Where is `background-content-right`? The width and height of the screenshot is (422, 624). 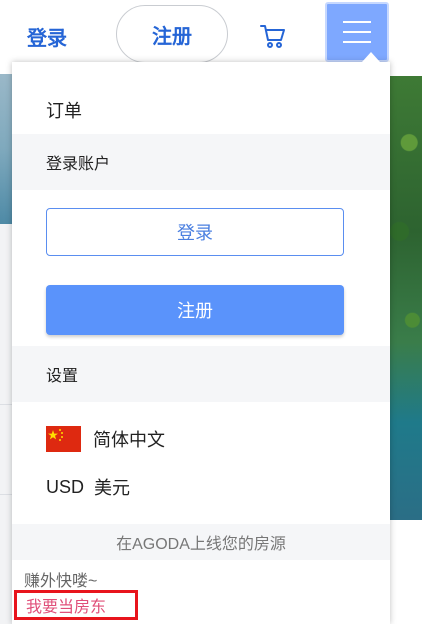
background-content-right is located at coordinates (406, 572).